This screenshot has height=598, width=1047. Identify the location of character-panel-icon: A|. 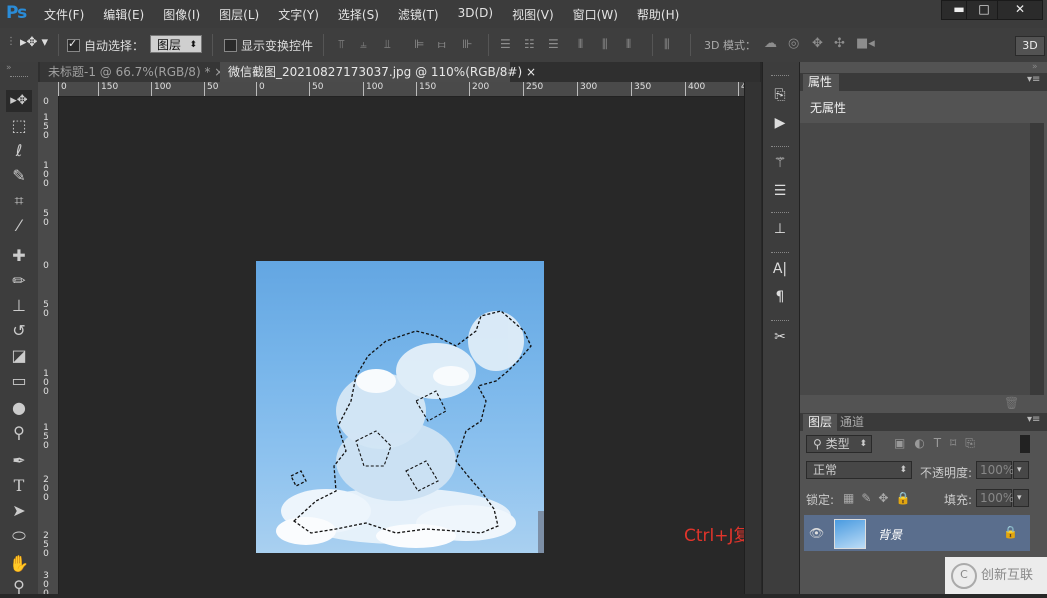
(780, 269).